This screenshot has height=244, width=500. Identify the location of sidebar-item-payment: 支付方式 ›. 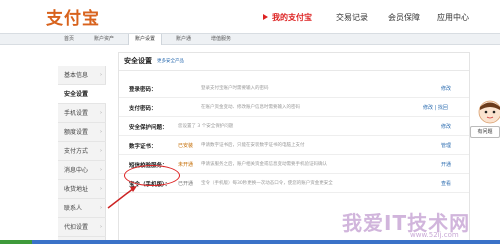
(82, 151).